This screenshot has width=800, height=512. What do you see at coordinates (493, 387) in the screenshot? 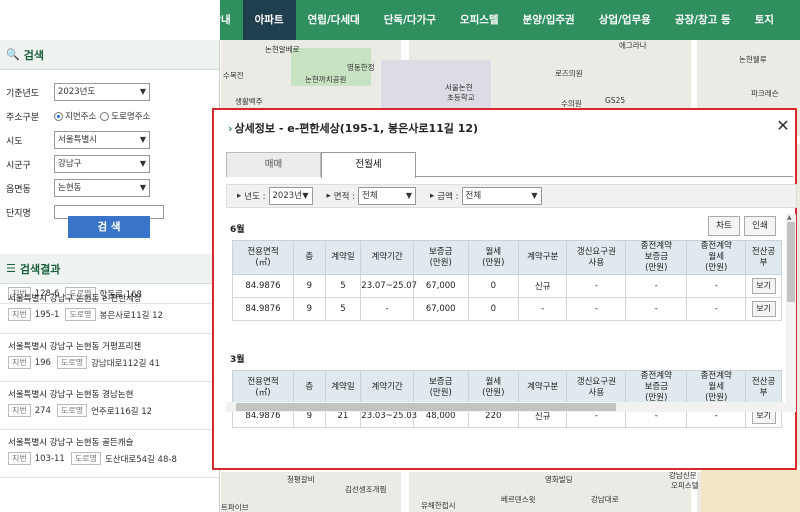
I see `column-header: 월세 (만원)` at bounding box center [493, 387].